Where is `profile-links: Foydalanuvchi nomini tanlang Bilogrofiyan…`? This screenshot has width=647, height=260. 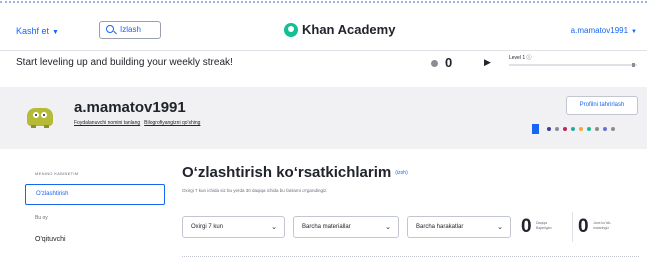
profile-links: Foydalanuvchi nomini tanlang Bilogrofiyan… is located at coordinates (139, 123).